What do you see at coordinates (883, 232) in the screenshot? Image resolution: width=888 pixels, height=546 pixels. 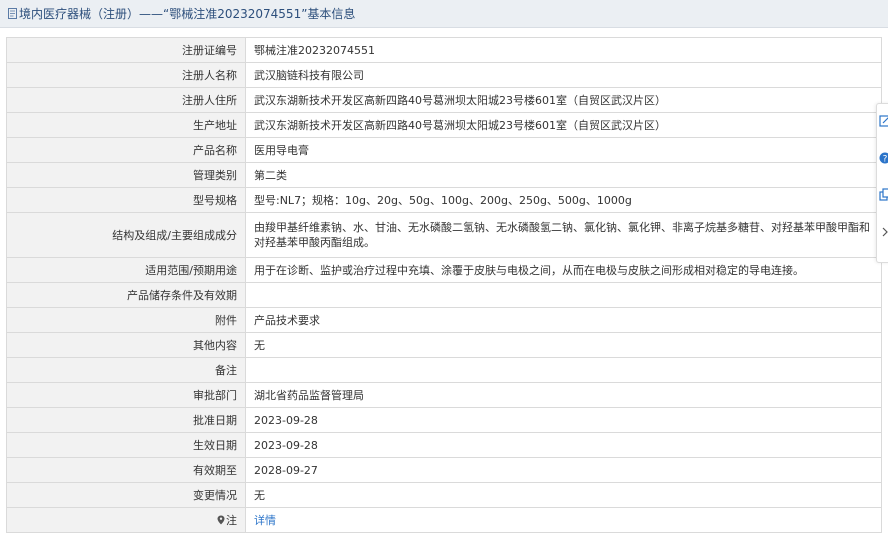 I see `chevron-right-icon` at bounding box center [883, 232].